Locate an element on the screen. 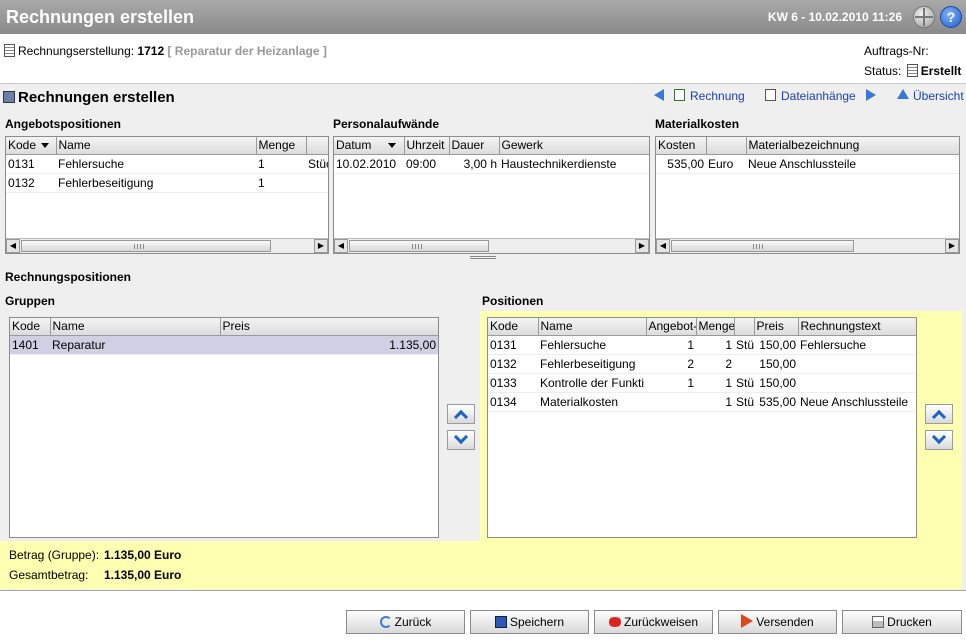  reject-label: Zurückweisen is located at coordinates (661, 622).